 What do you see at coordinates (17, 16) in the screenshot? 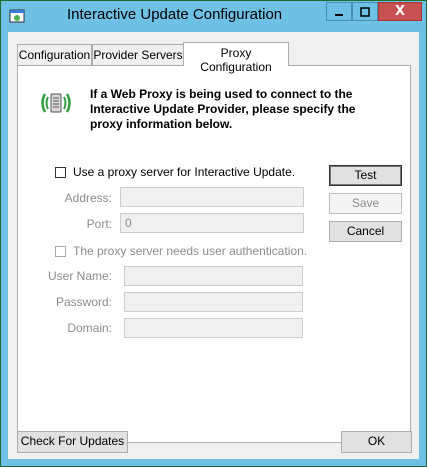
I see `app-icon` at bounding box center [17, 16].